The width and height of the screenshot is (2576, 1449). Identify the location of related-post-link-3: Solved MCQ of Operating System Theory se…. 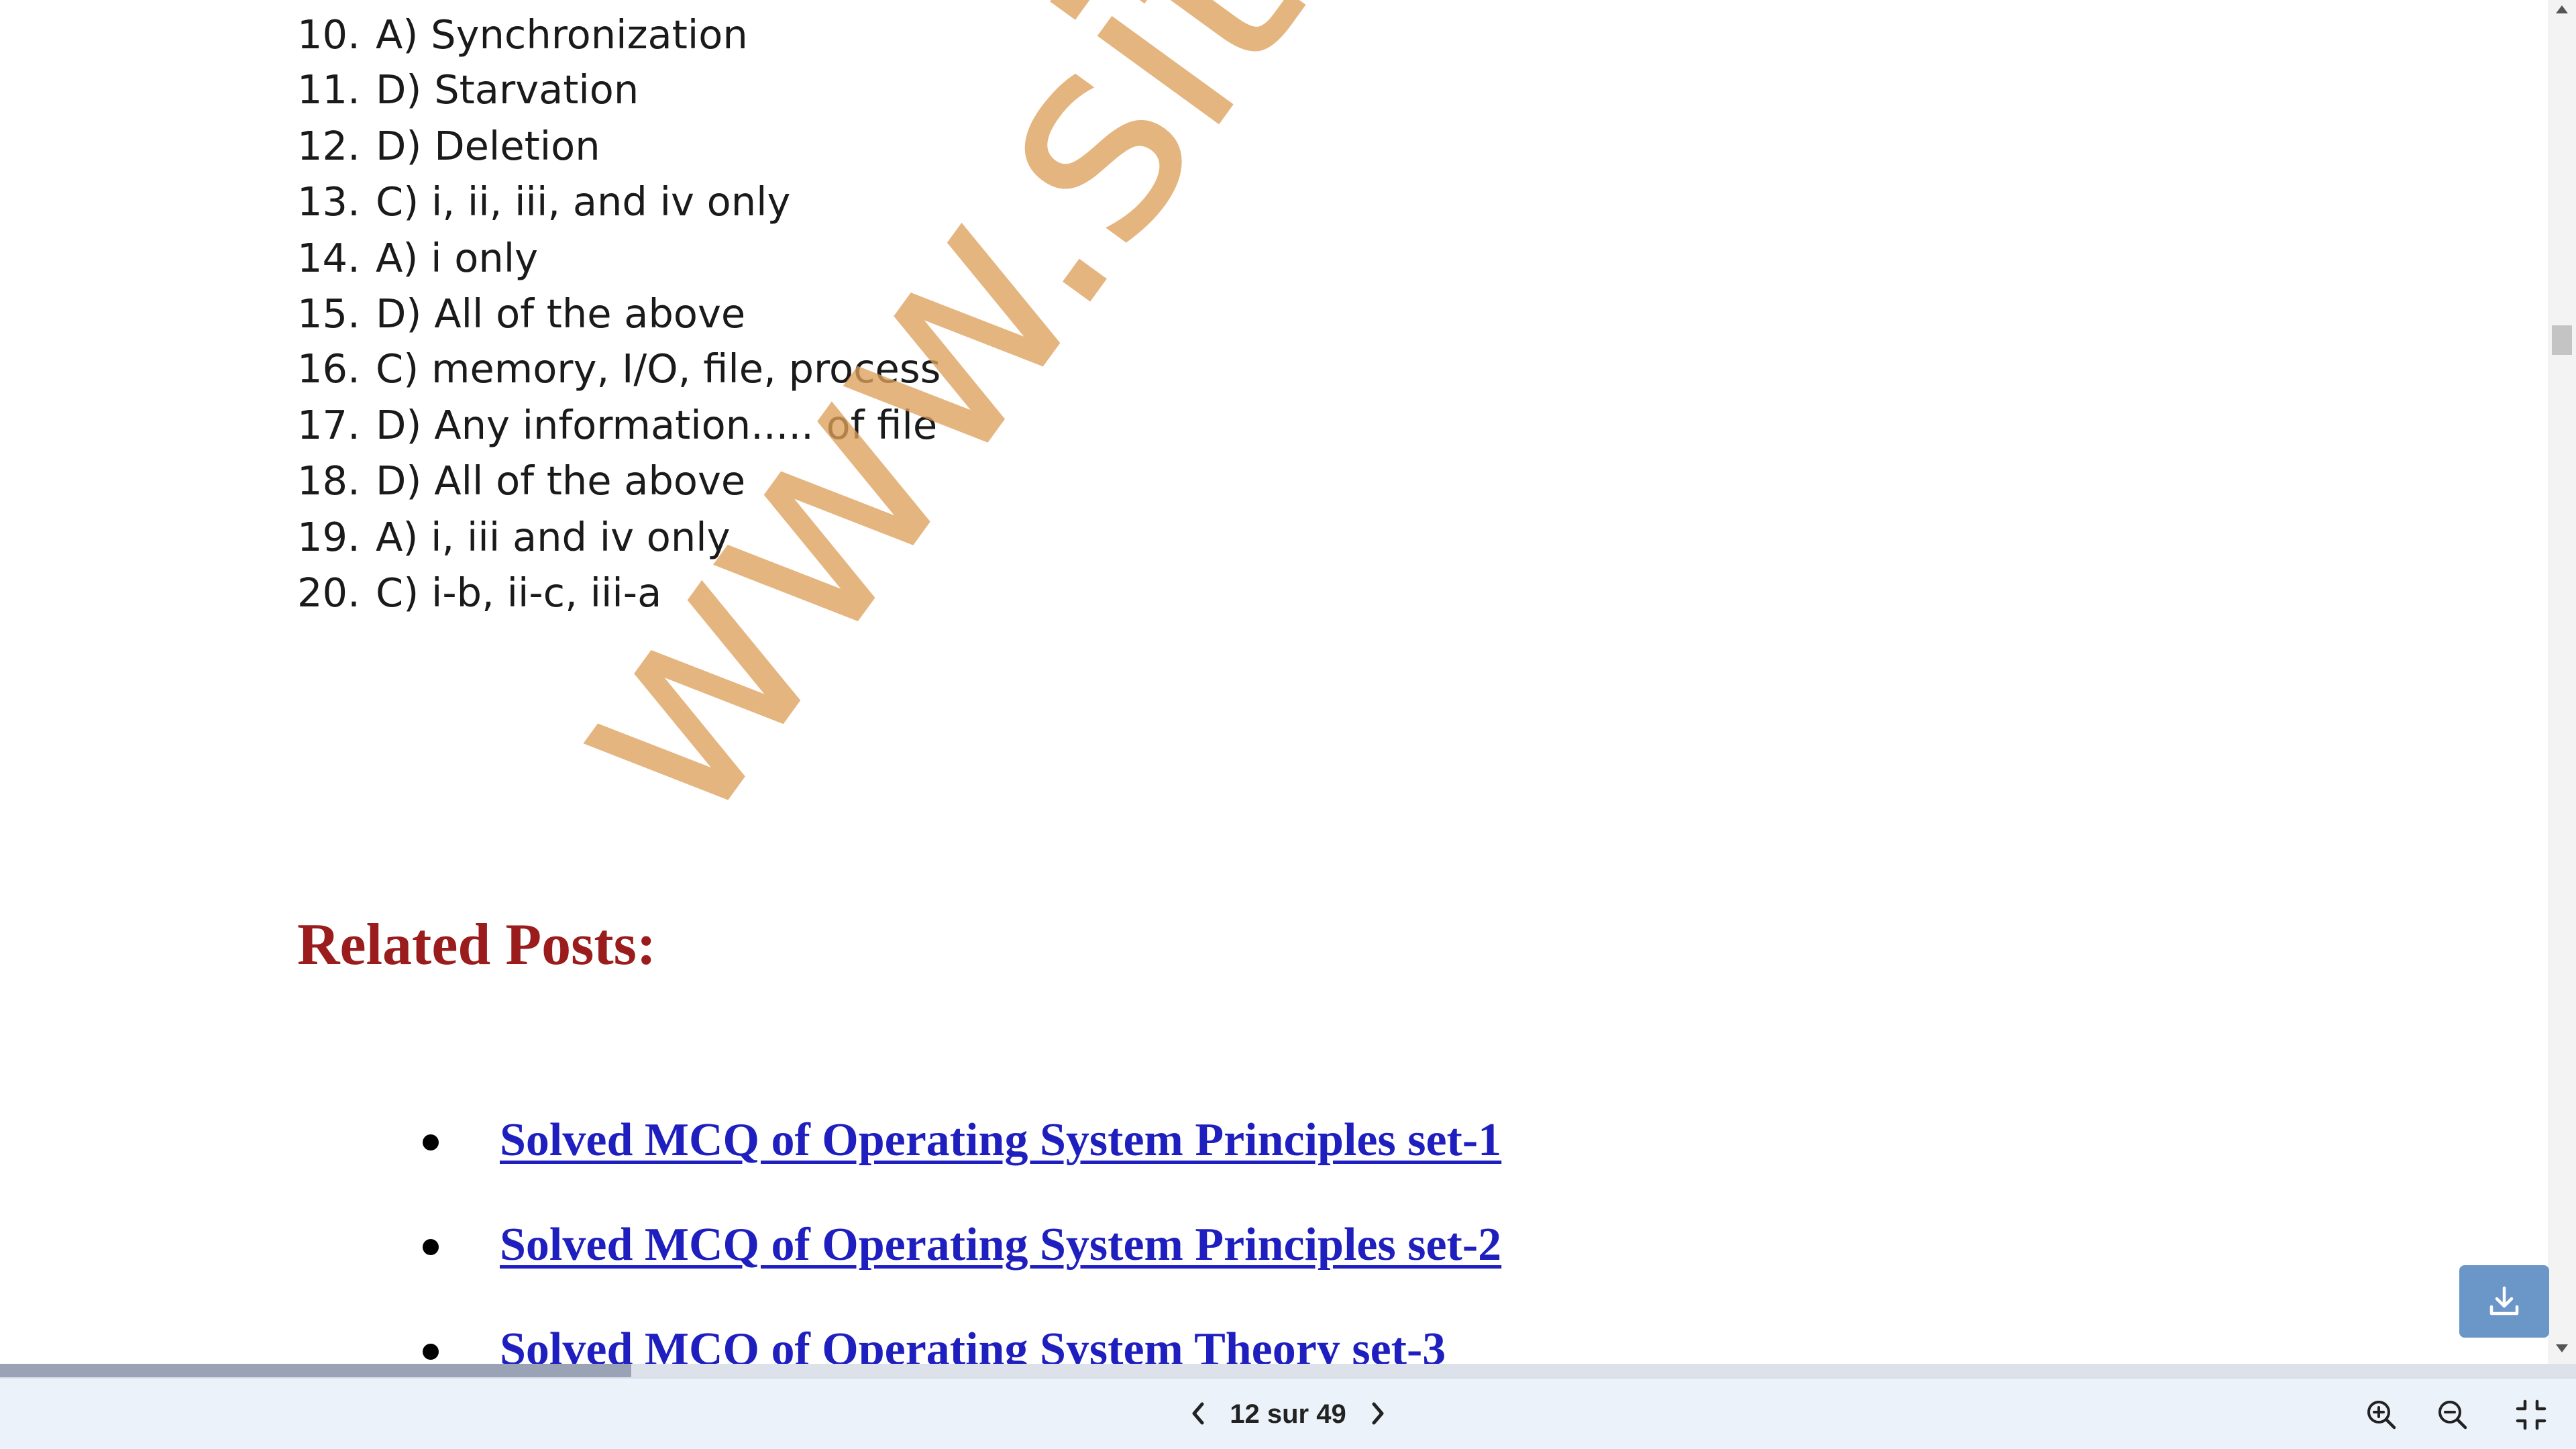
(973, 1345).